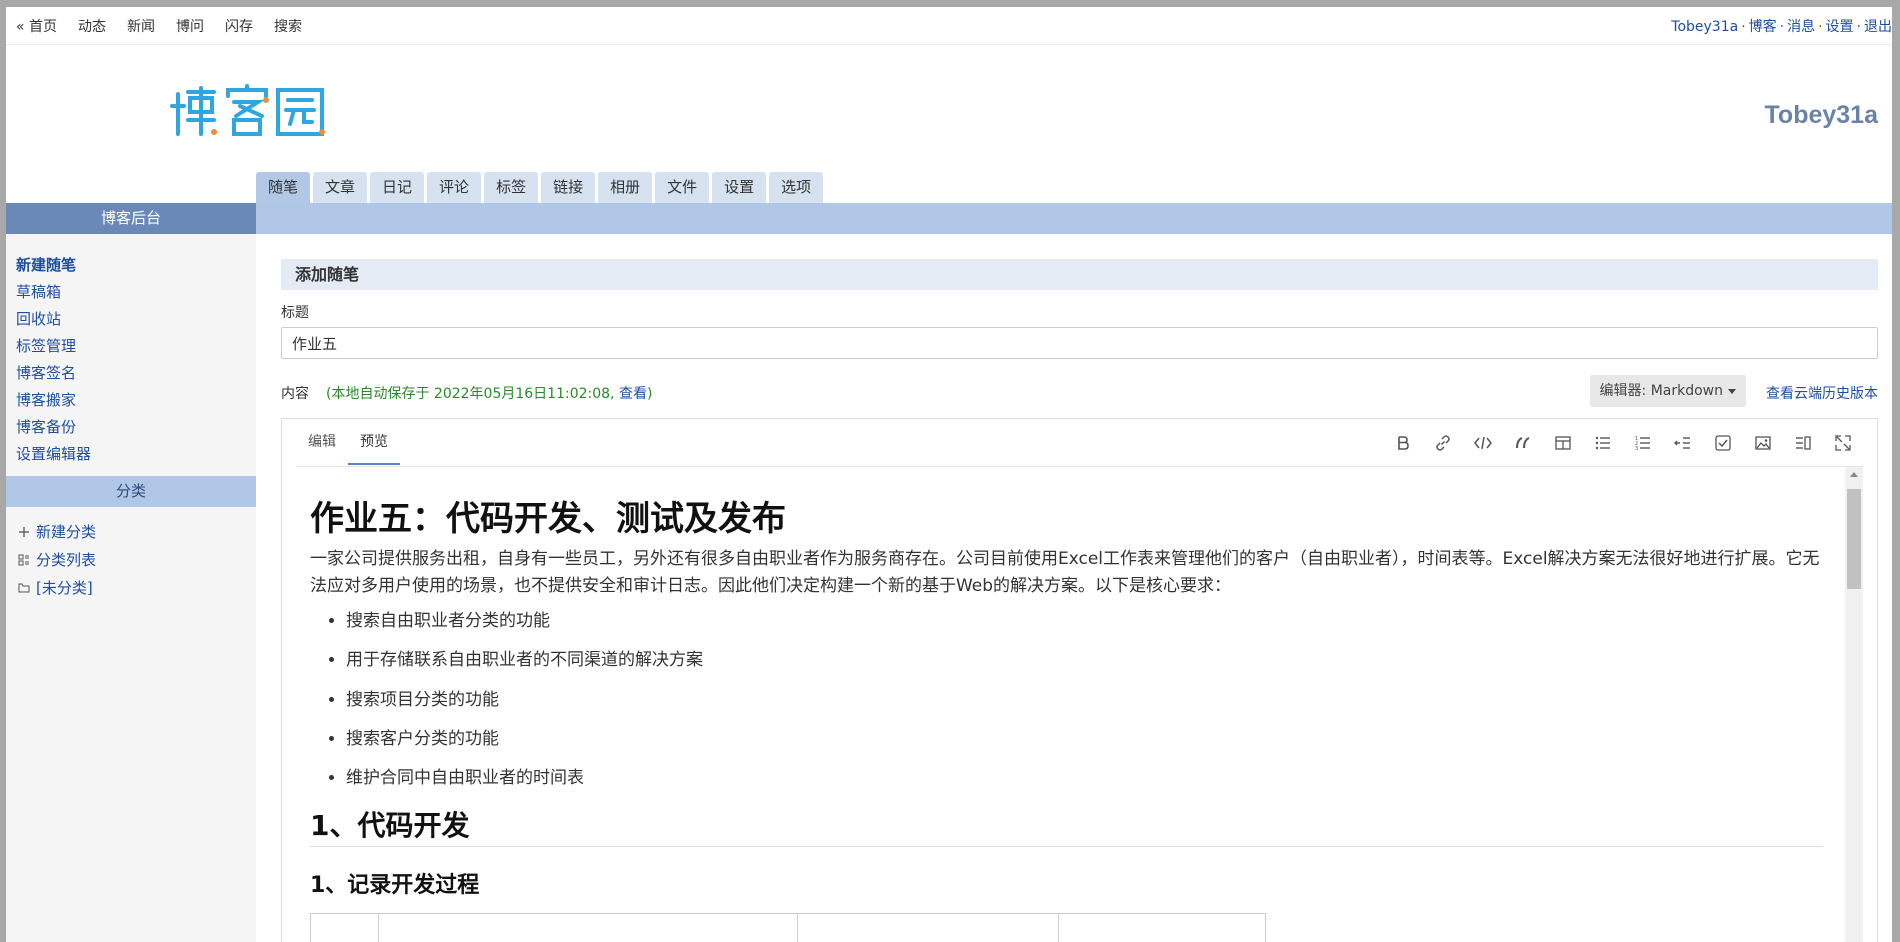 Image resolution: width=1900 pixels, height=942 pixels. Describe the element at coordinates (949, 26) in the screenshot. I see `top-bar: « 首页 动态 新闻 博问 闪存 搜索 Tobey31a · 博客 · 消息 · 设置 · 退出` at that location.